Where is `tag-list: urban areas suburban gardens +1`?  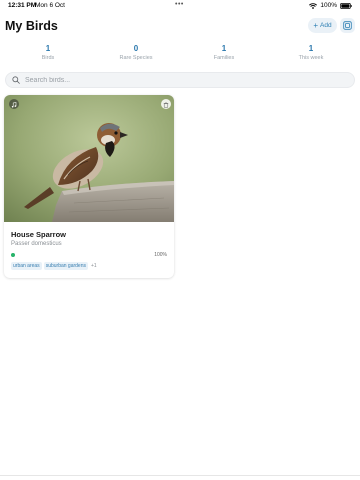
tag-list: urban areas suburban gardens +1 is located at coordinates (54, 266).